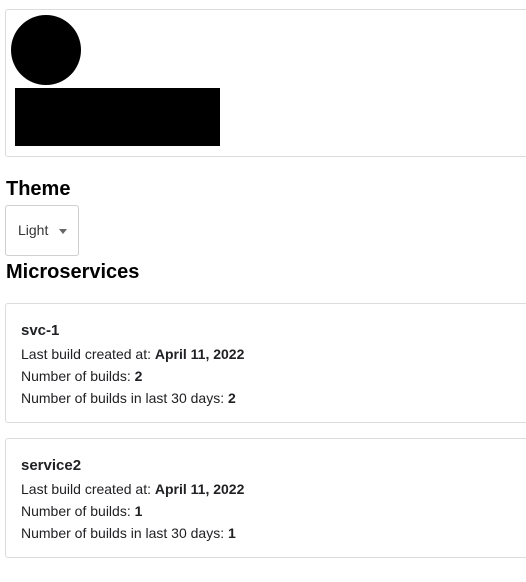 Image resolution: width=526 pixels, height=582 pixels. I want to click on builds-count-row: Number of builds: 1, so click(81, 511).